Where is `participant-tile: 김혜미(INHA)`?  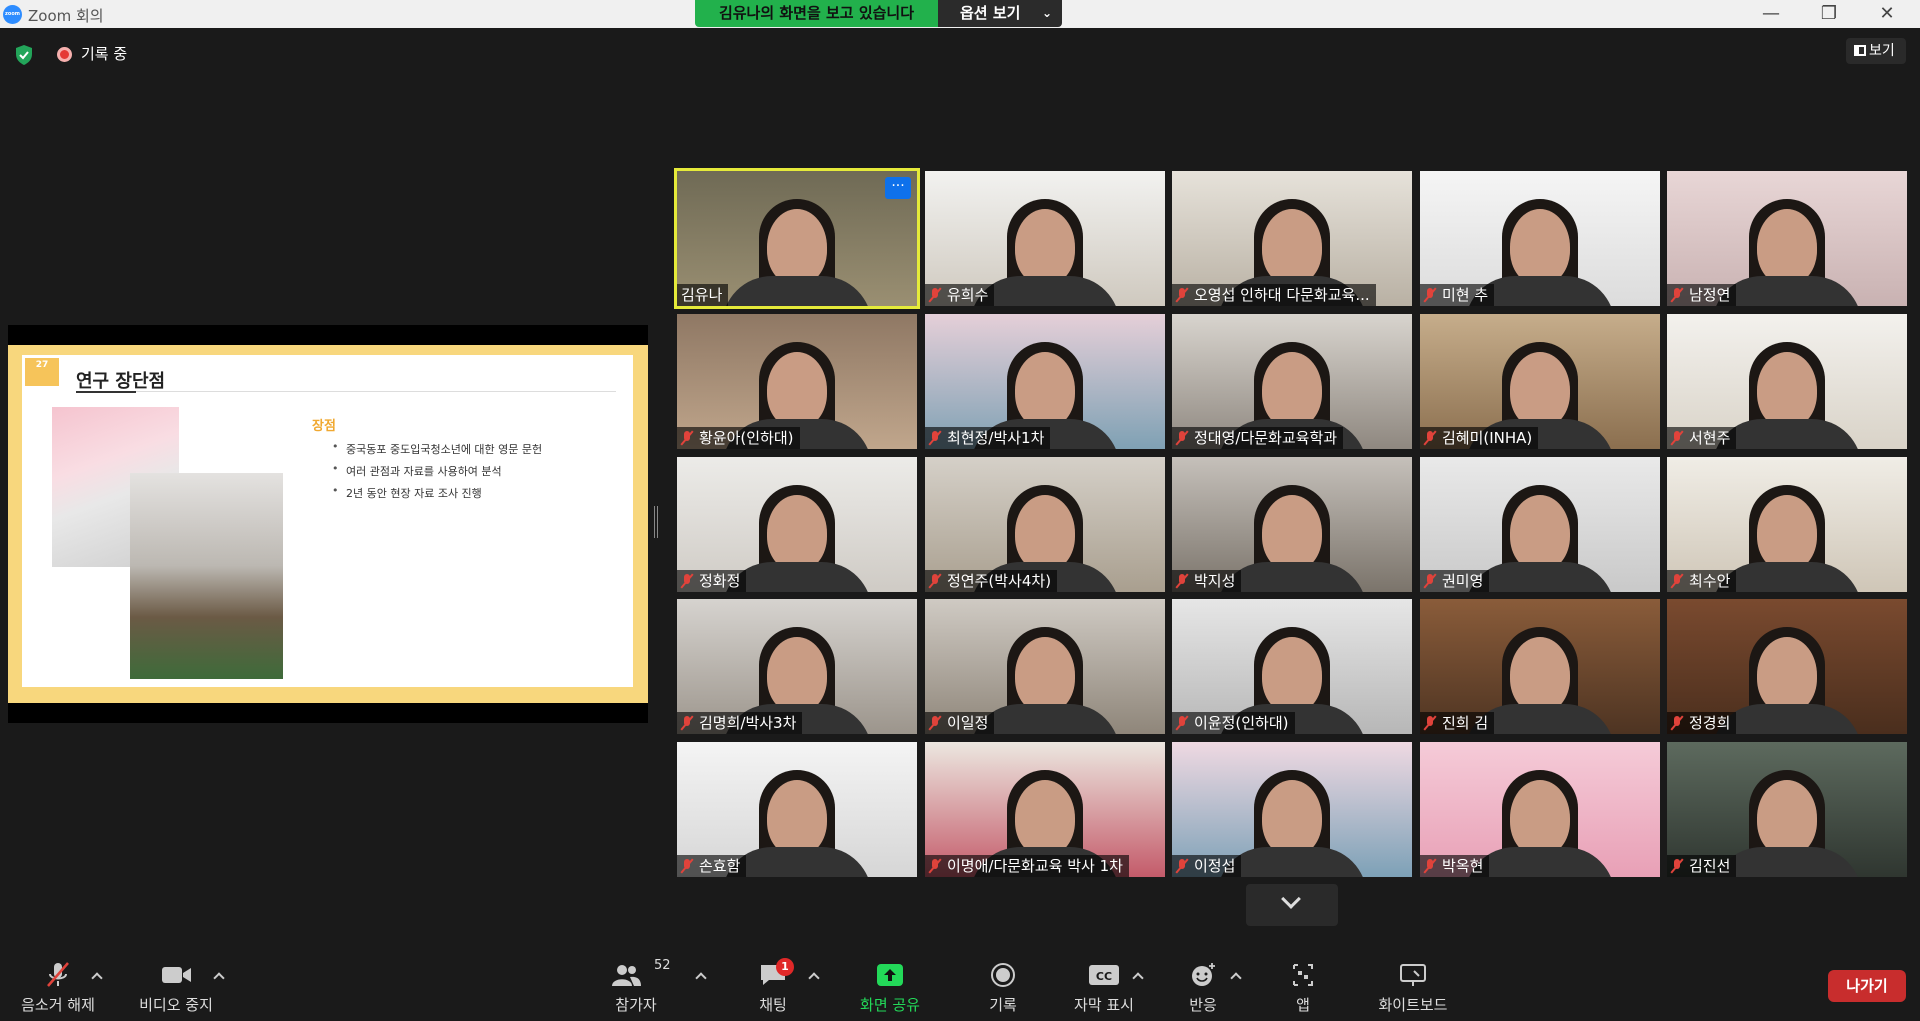
participant-tile: 김혜미(INHA) is located at coordinates (1540, 381).